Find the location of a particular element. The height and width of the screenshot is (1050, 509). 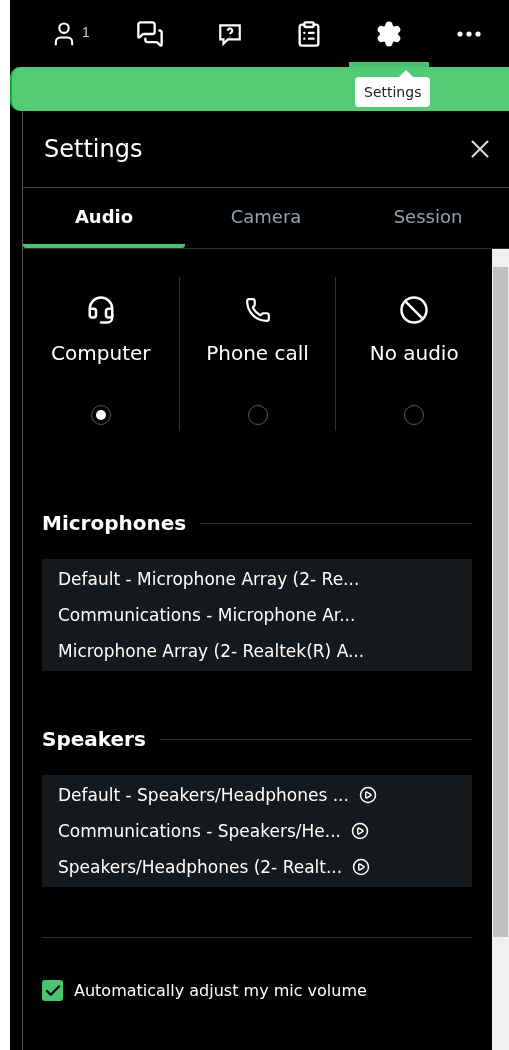

chat-icon is located at coordinates (149, 33).